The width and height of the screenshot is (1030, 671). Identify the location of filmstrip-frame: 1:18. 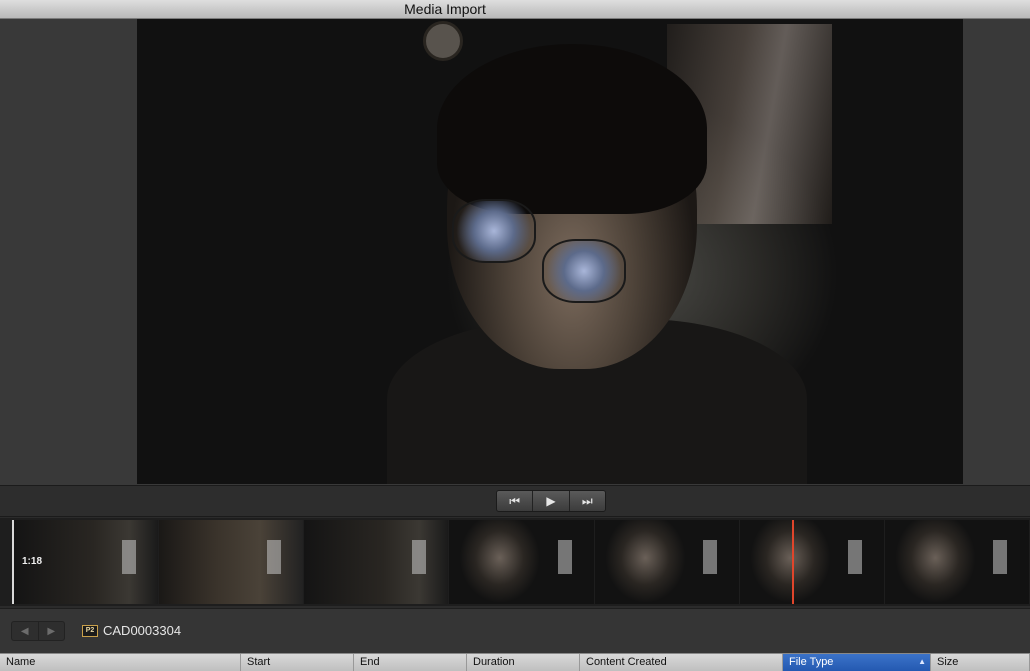
(85, 562).